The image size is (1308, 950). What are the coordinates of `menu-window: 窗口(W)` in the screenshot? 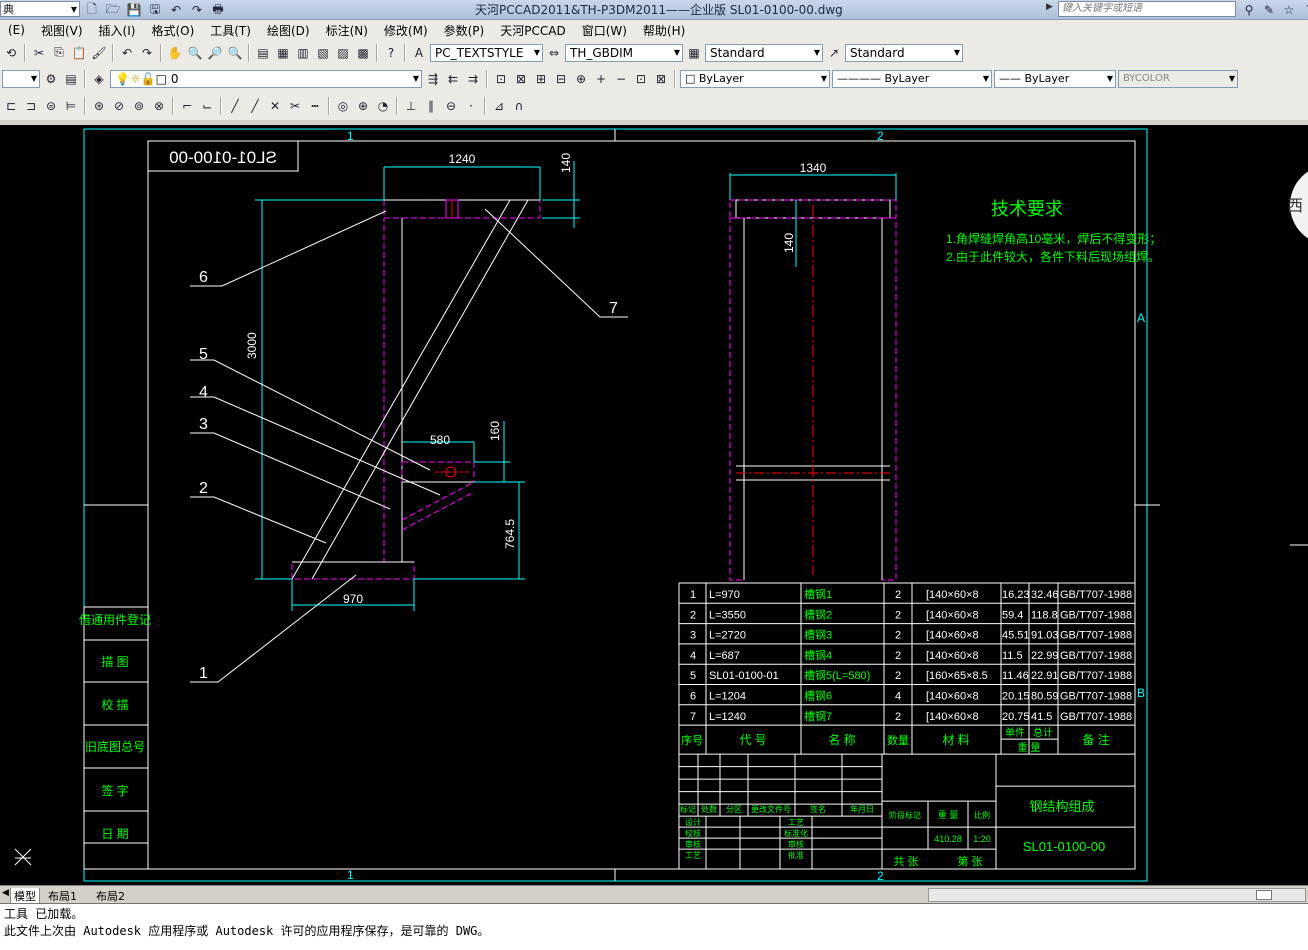 It's located at (604, 30).